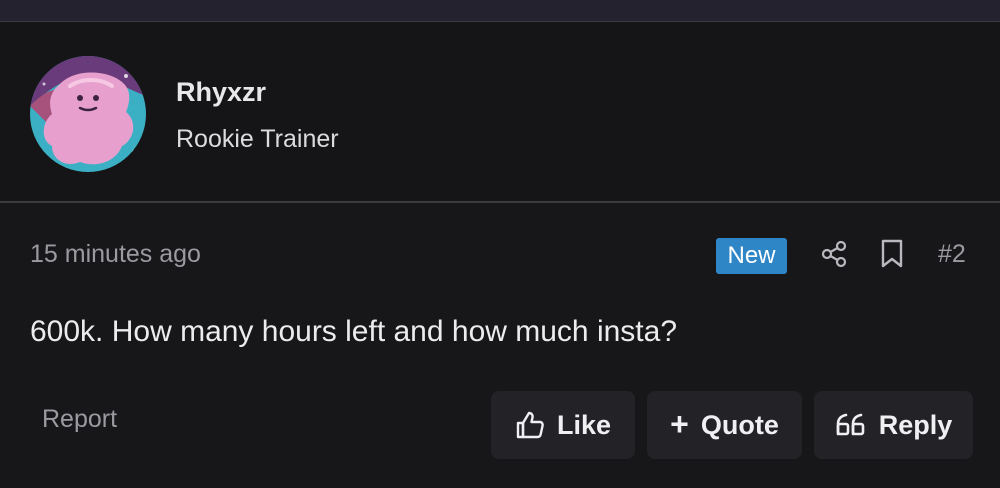 The width and height of the screenshot is (1000, 488). What do you see at coordinates (751, 256) in the screenshot?
I see `new-badge: New` at bounding box center [751, 256].